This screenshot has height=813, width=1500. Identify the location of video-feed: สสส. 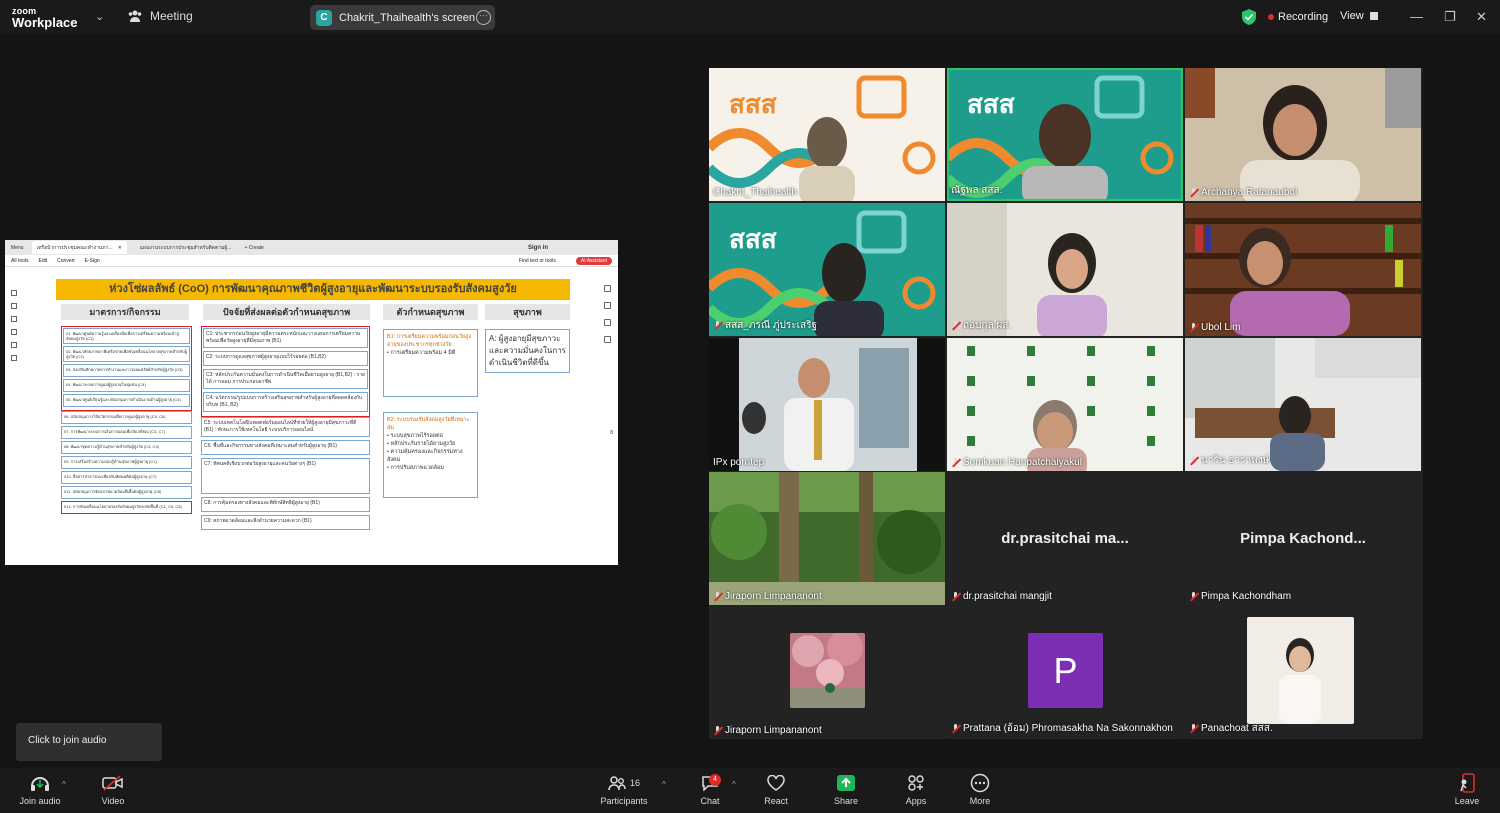
(827, 134).